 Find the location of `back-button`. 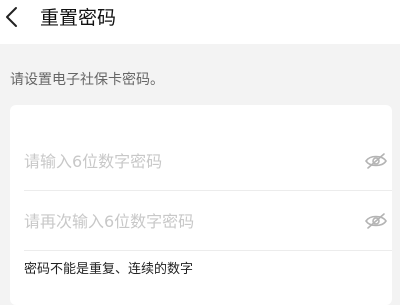

back-button is located at coordinates (13, 17).